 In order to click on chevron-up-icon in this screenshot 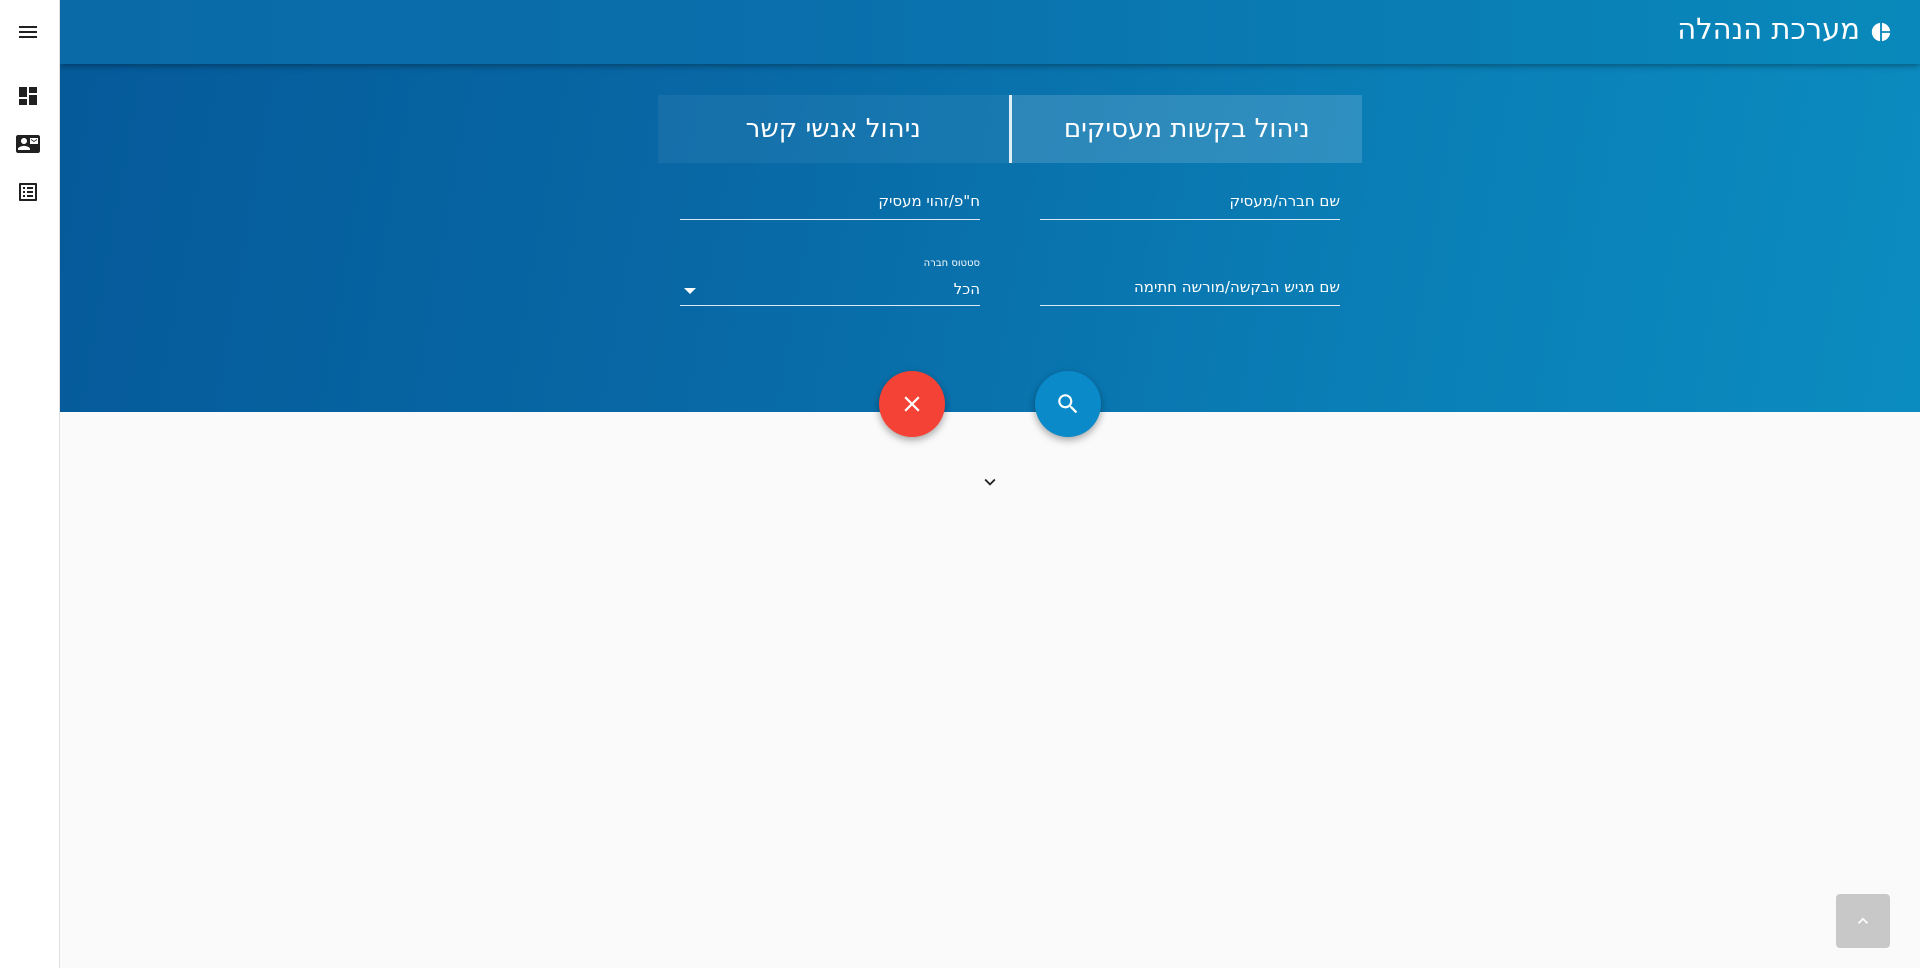, I will do `click(1863, 920)`.